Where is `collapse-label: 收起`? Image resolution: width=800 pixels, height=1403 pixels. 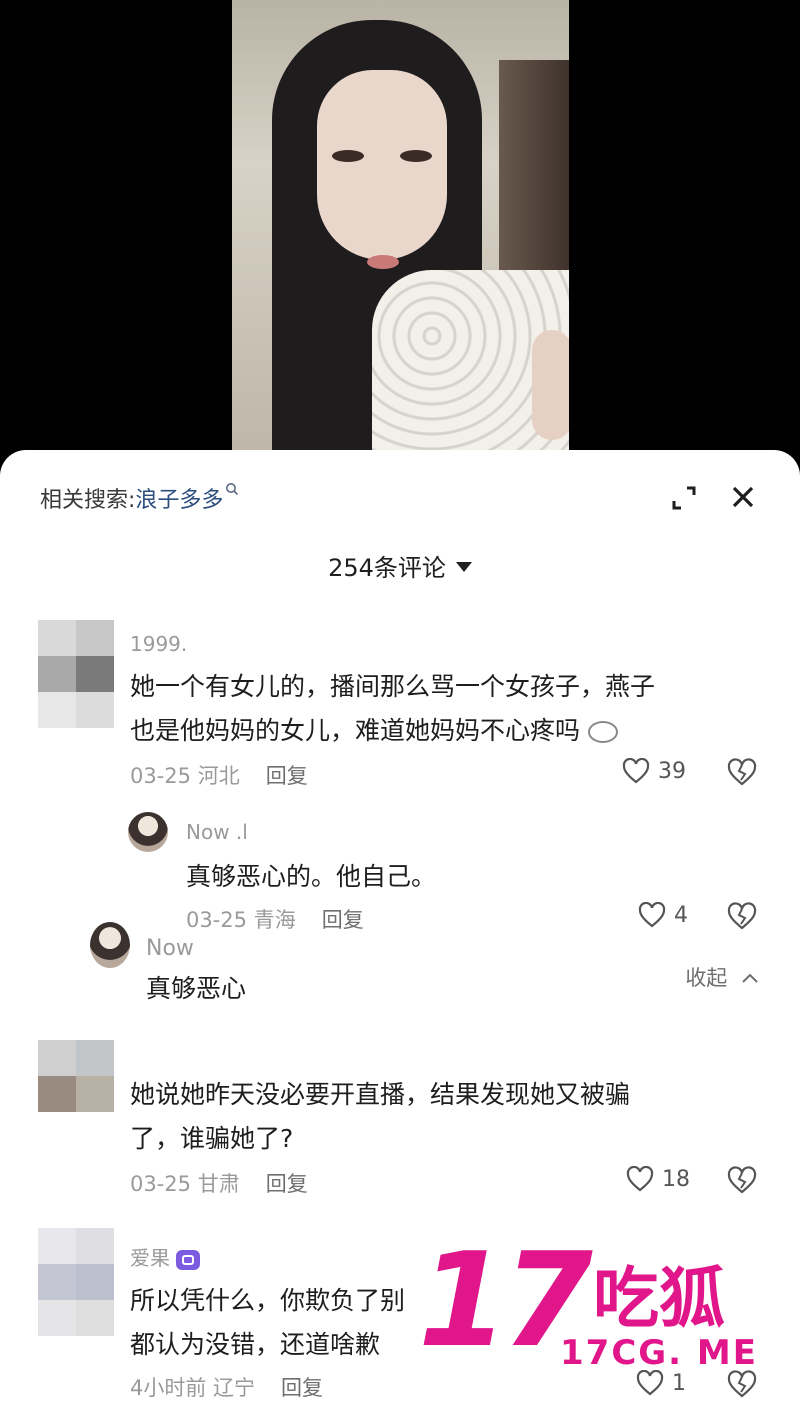
collapse-label: 收起 is located at coordinates (706, 978).